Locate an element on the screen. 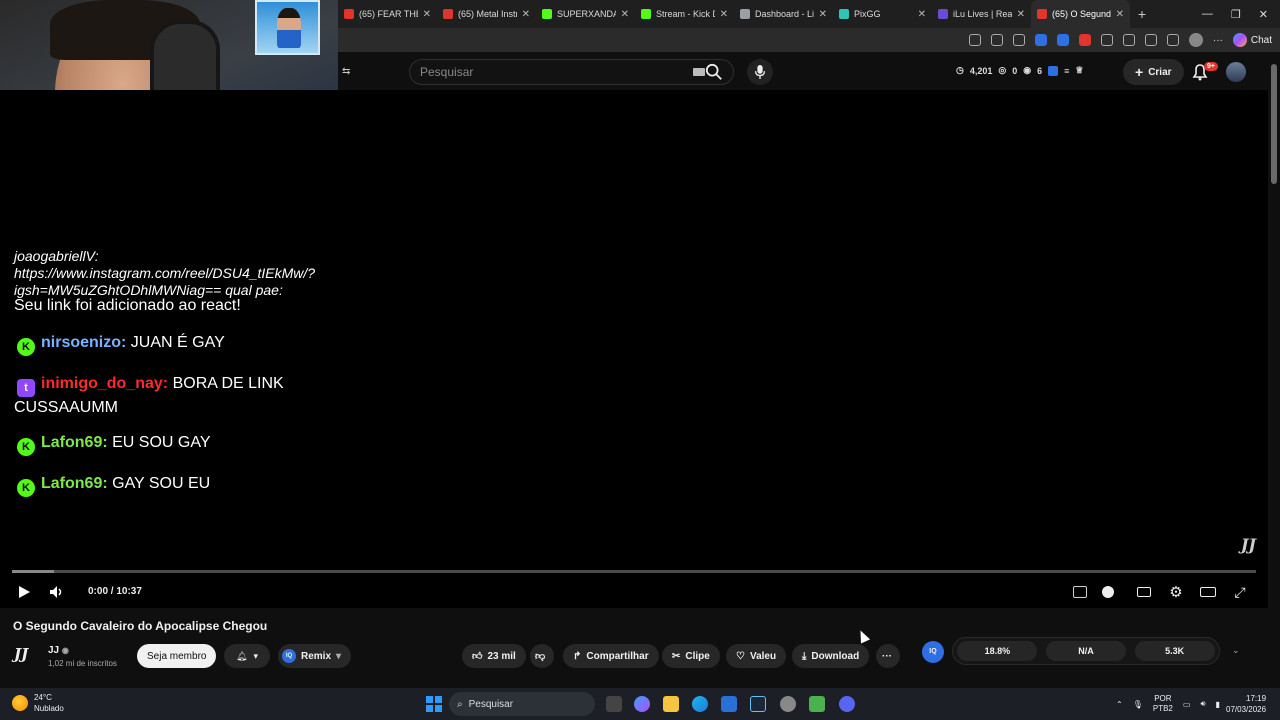 The image size is (1280, 720). minimize-icon: — is located at coordinates (1207, 14).